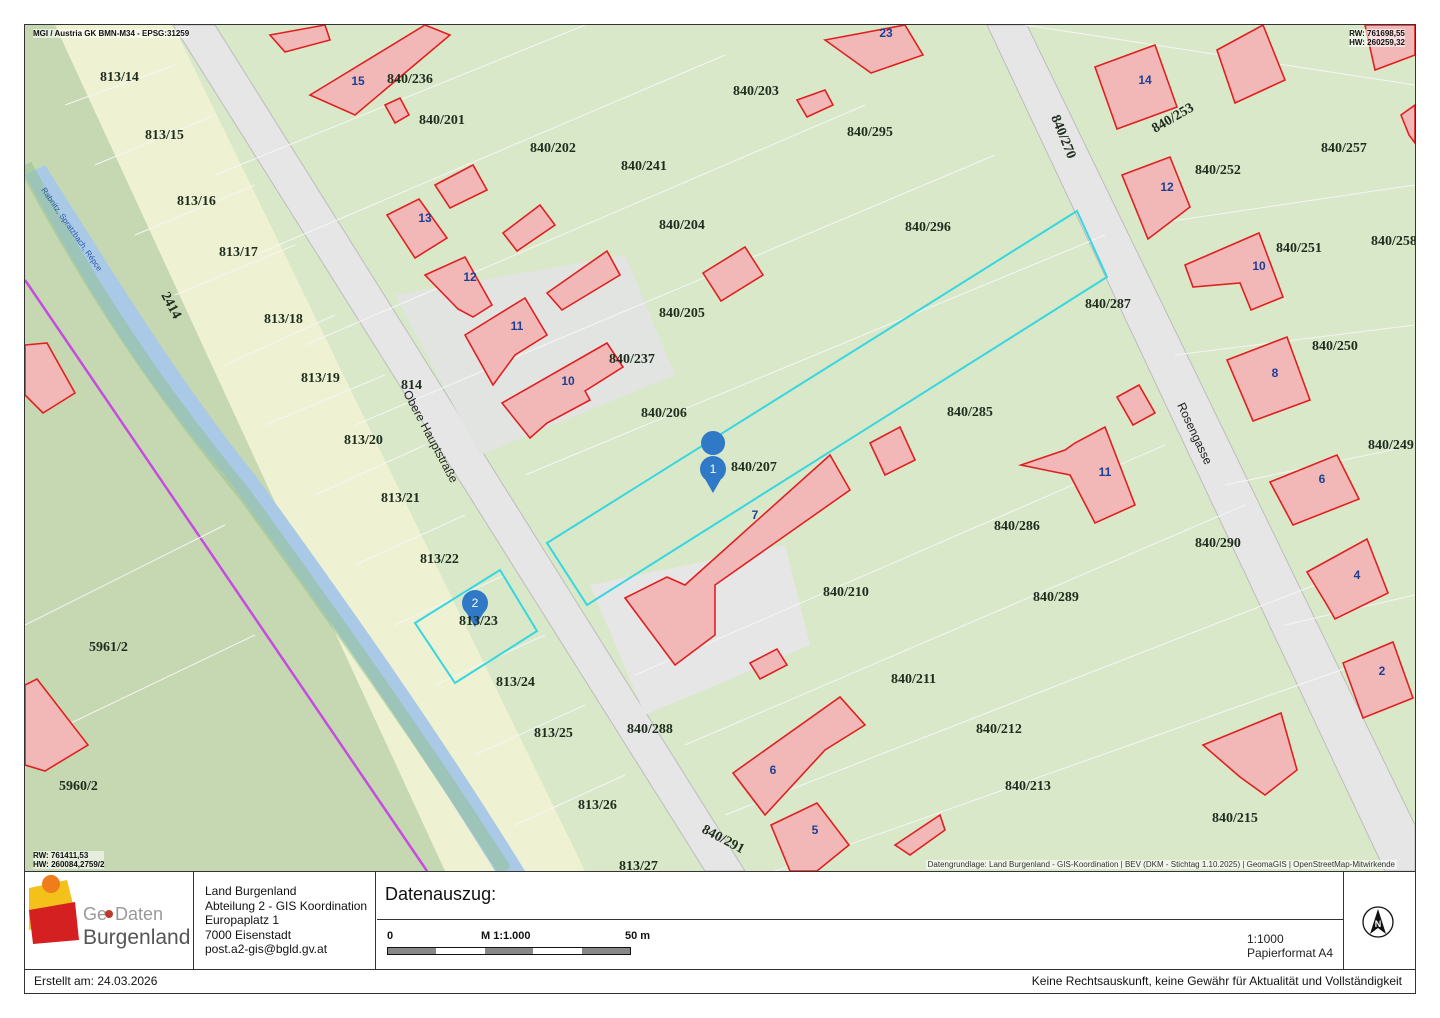 The image size is (1440, 1018). What do you see at coordinates (242, 920) in the screenshot?
I see `address-line: Europaplatz 1` at bounding box center [242, 920].